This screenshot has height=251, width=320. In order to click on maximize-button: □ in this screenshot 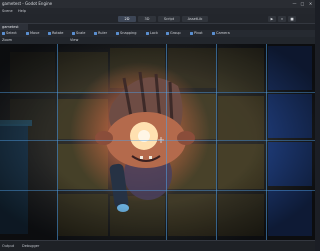, I will do `click(302, 4)`.